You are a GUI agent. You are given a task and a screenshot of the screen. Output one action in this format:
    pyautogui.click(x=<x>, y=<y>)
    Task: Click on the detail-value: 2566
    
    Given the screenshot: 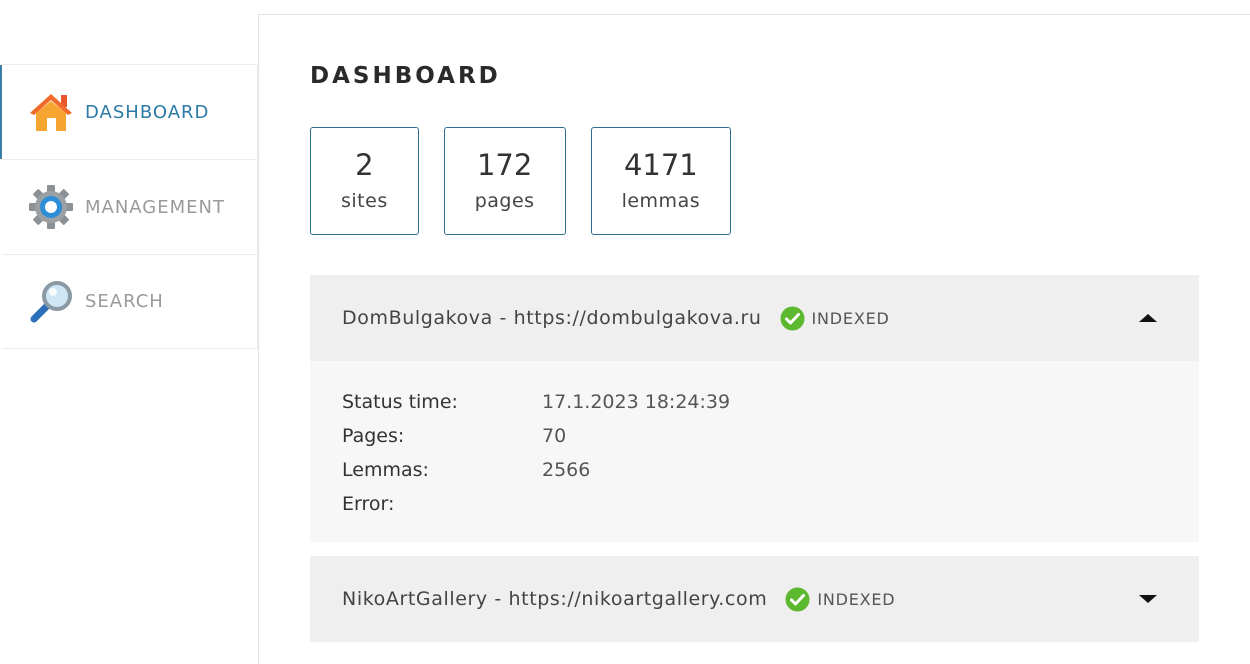 What is the action you would take?
    pyautogui.click(x=566, y=470)
    